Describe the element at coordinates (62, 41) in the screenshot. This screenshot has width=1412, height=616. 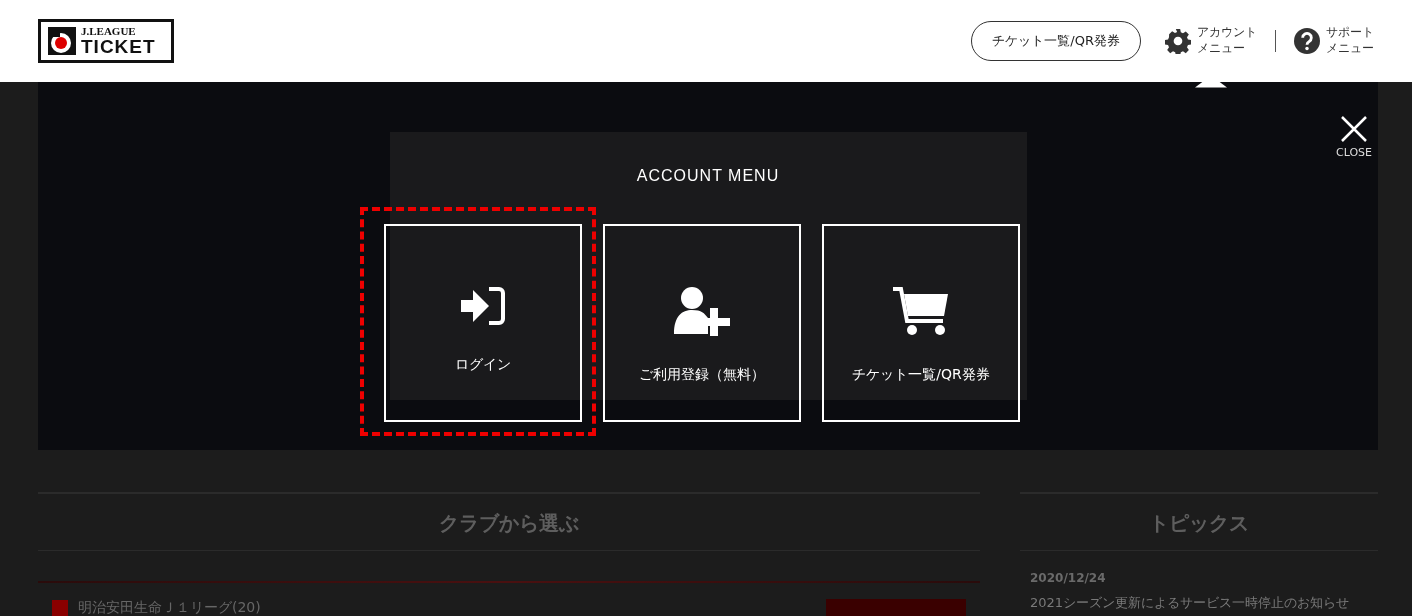
I see `ball-mark-icon` at that location.